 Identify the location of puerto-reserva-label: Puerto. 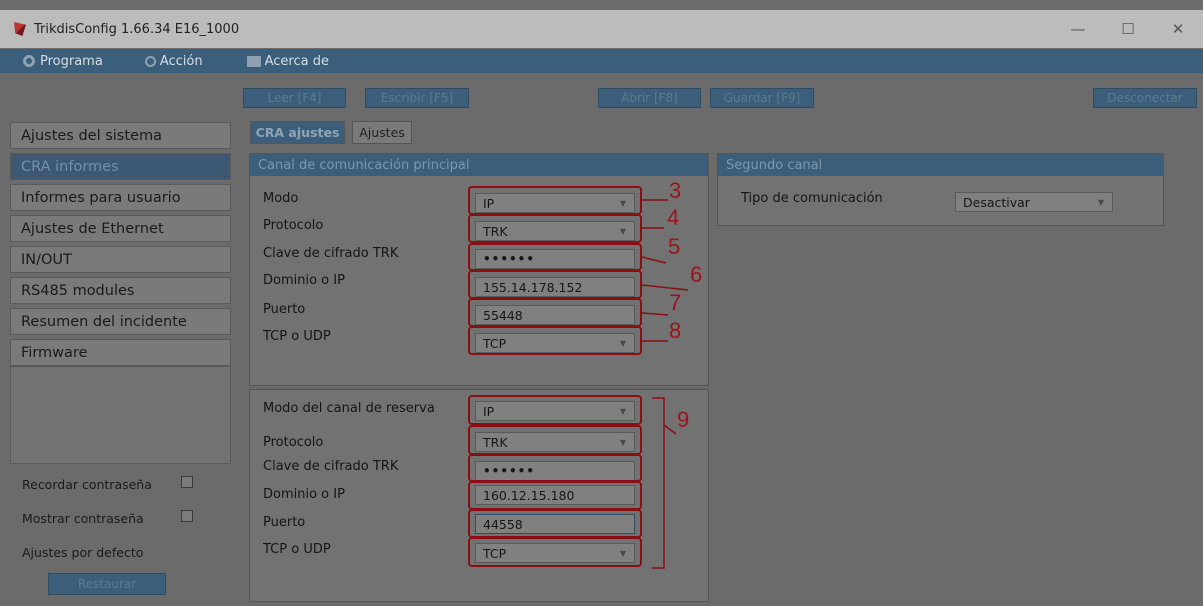
(284, 522).